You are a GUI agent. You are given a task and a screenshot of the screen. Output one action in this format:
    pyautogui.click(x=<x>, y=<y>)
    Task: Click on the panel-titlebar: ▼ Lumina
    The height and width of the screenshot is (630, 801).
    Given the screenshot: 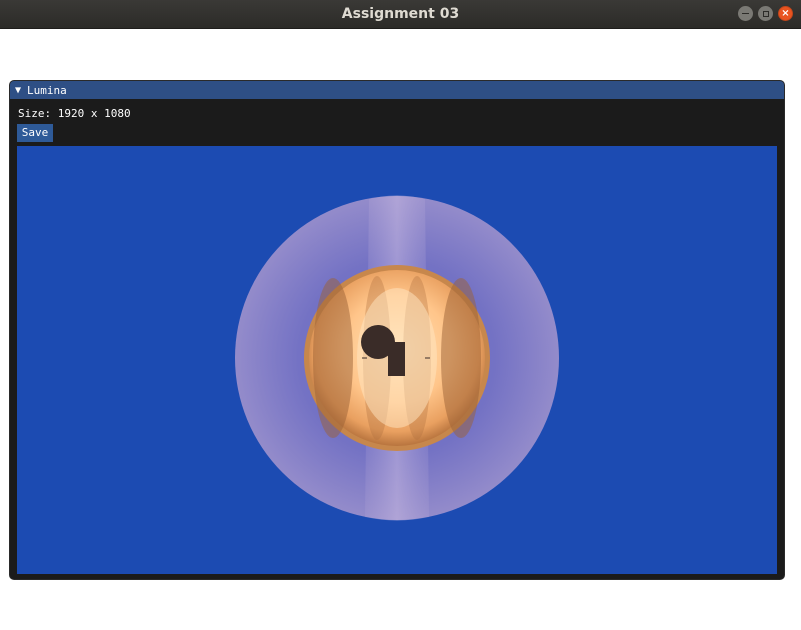 What is the action you would take?
    pyautogui.click(x=397, y=90)
    